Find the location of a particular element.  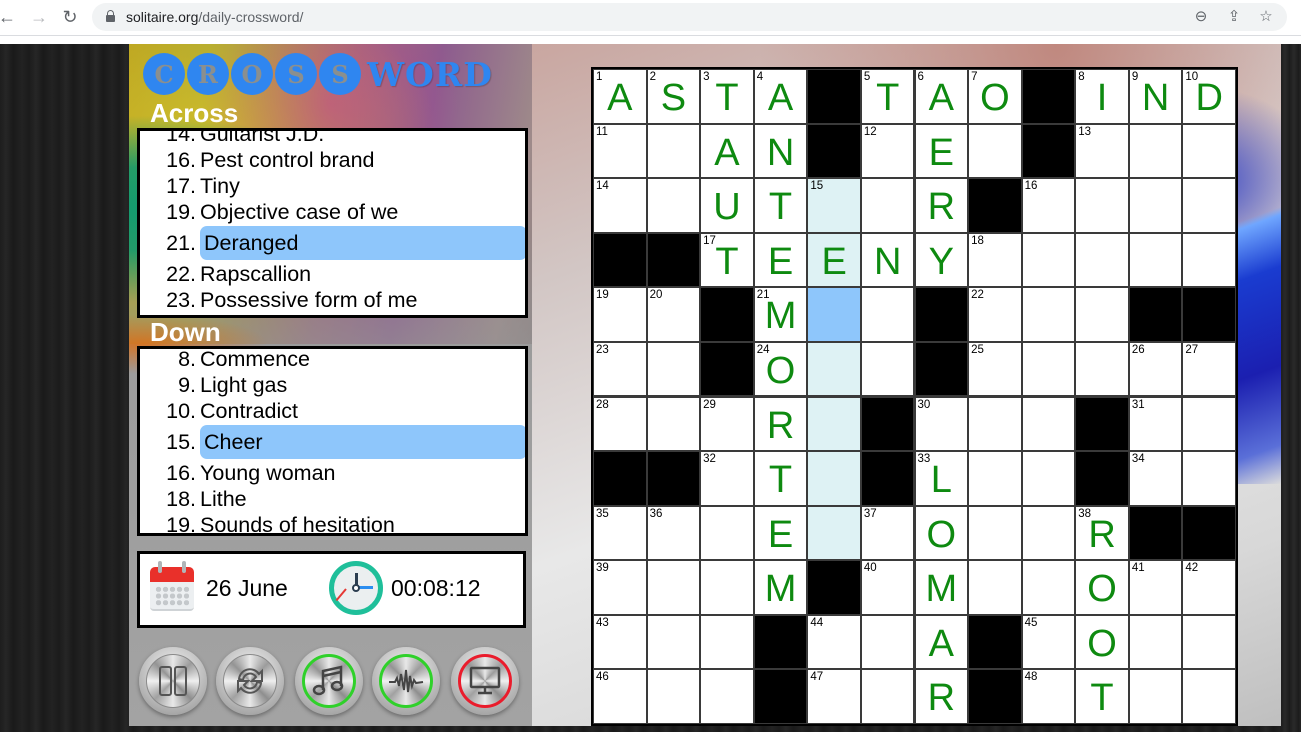

grid-cell: T is located at coordinates (780, 478).